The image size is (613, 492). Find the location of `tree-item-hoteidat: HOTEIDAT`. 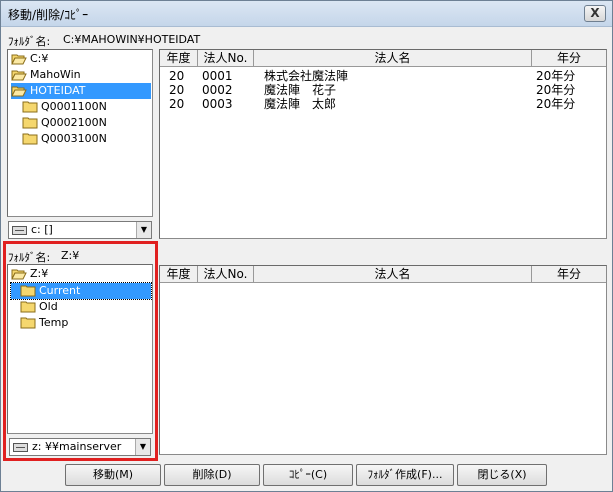

tree-item-hoteidat: HOTEIDAT is located at coordinates (81, 91).